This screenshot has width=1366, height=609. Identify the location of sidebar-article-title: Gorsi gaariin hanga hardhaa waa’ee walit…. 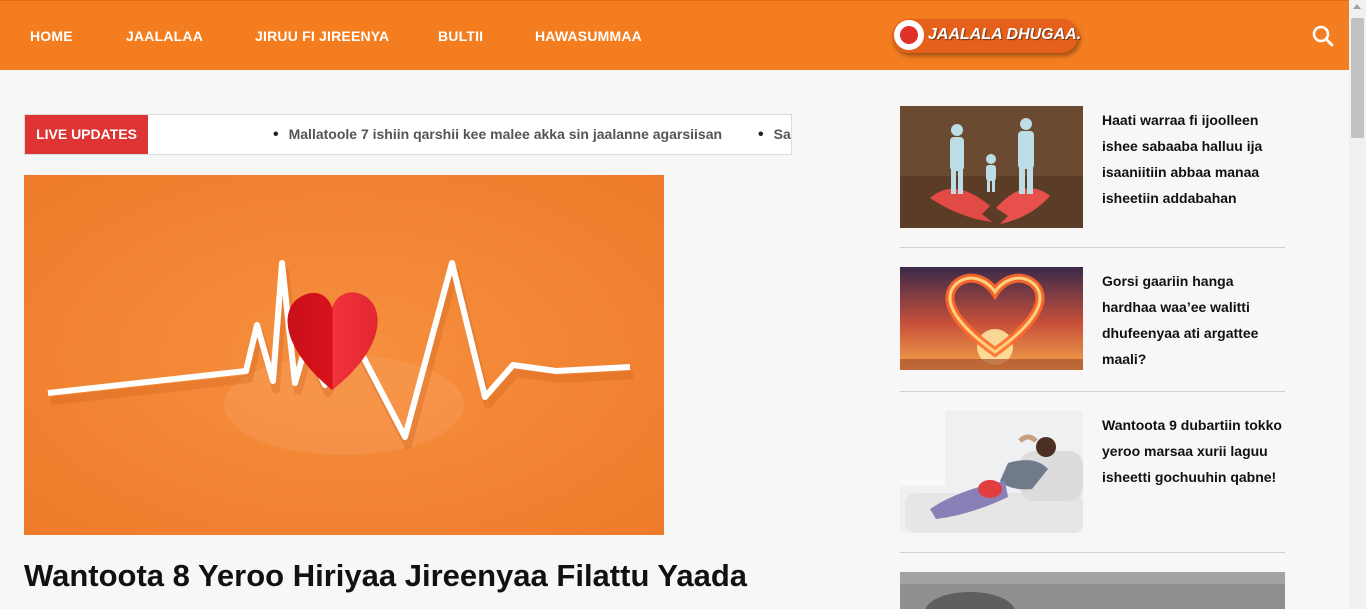
(1192, 320).